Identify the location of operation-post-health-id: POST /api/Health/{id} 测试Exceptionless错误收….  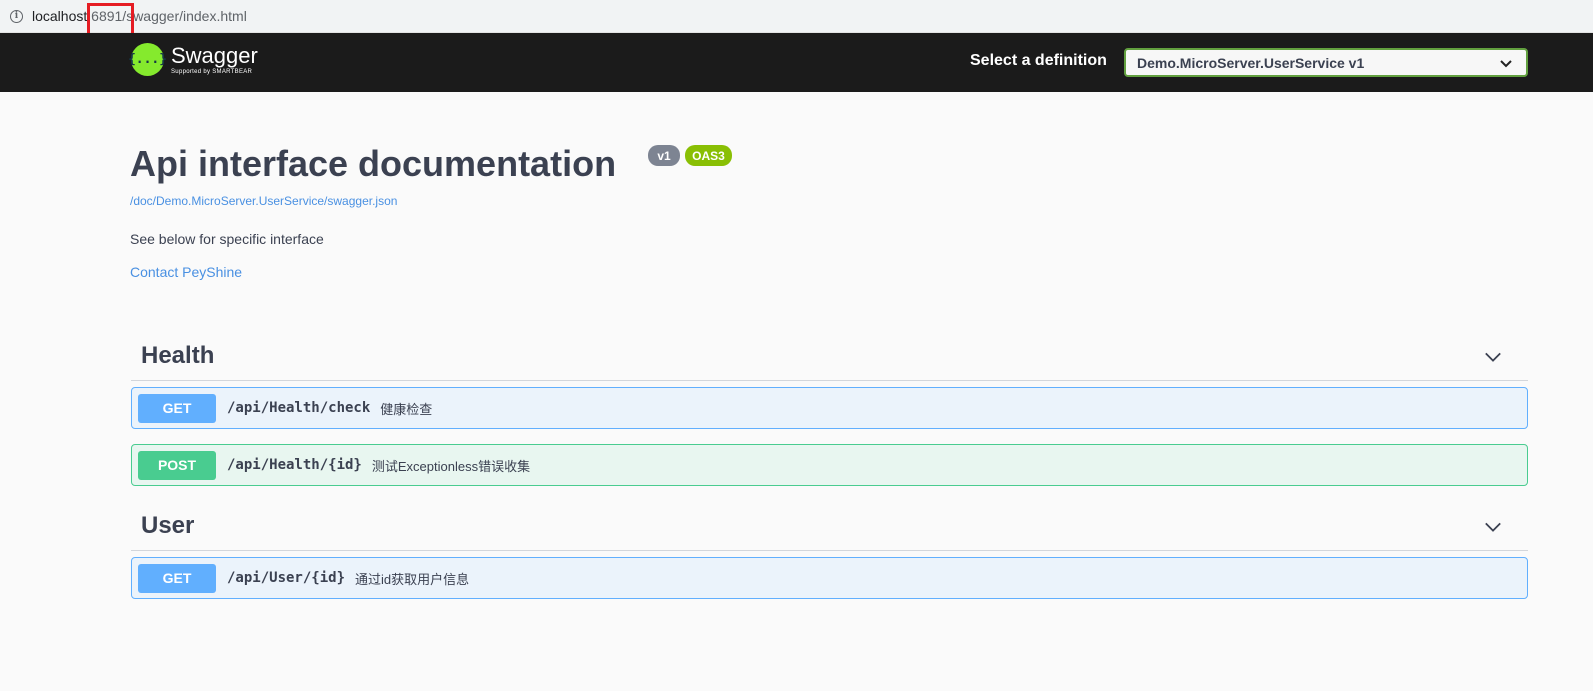
(829, 465).